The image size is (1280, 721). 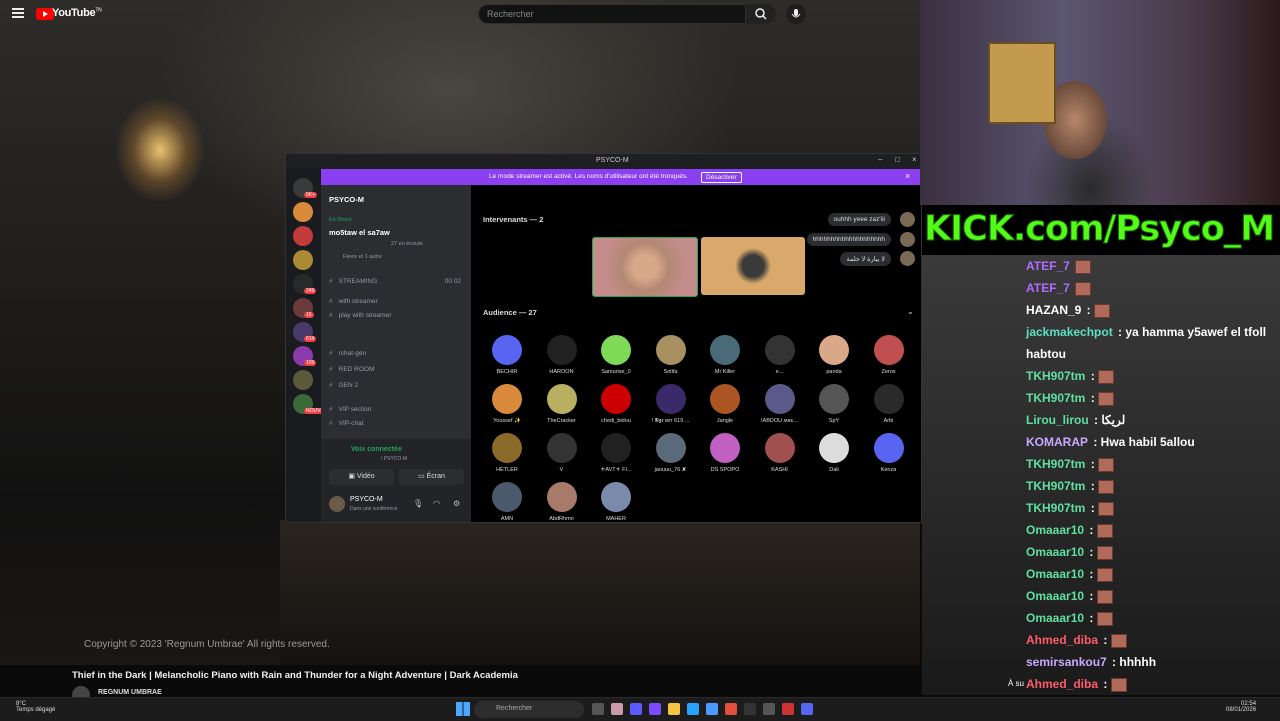 What do you see at coordinates (612, 14) in the screenshot?
I see `youtube-search-input: Rechercher` at bounding box center [612, 14].